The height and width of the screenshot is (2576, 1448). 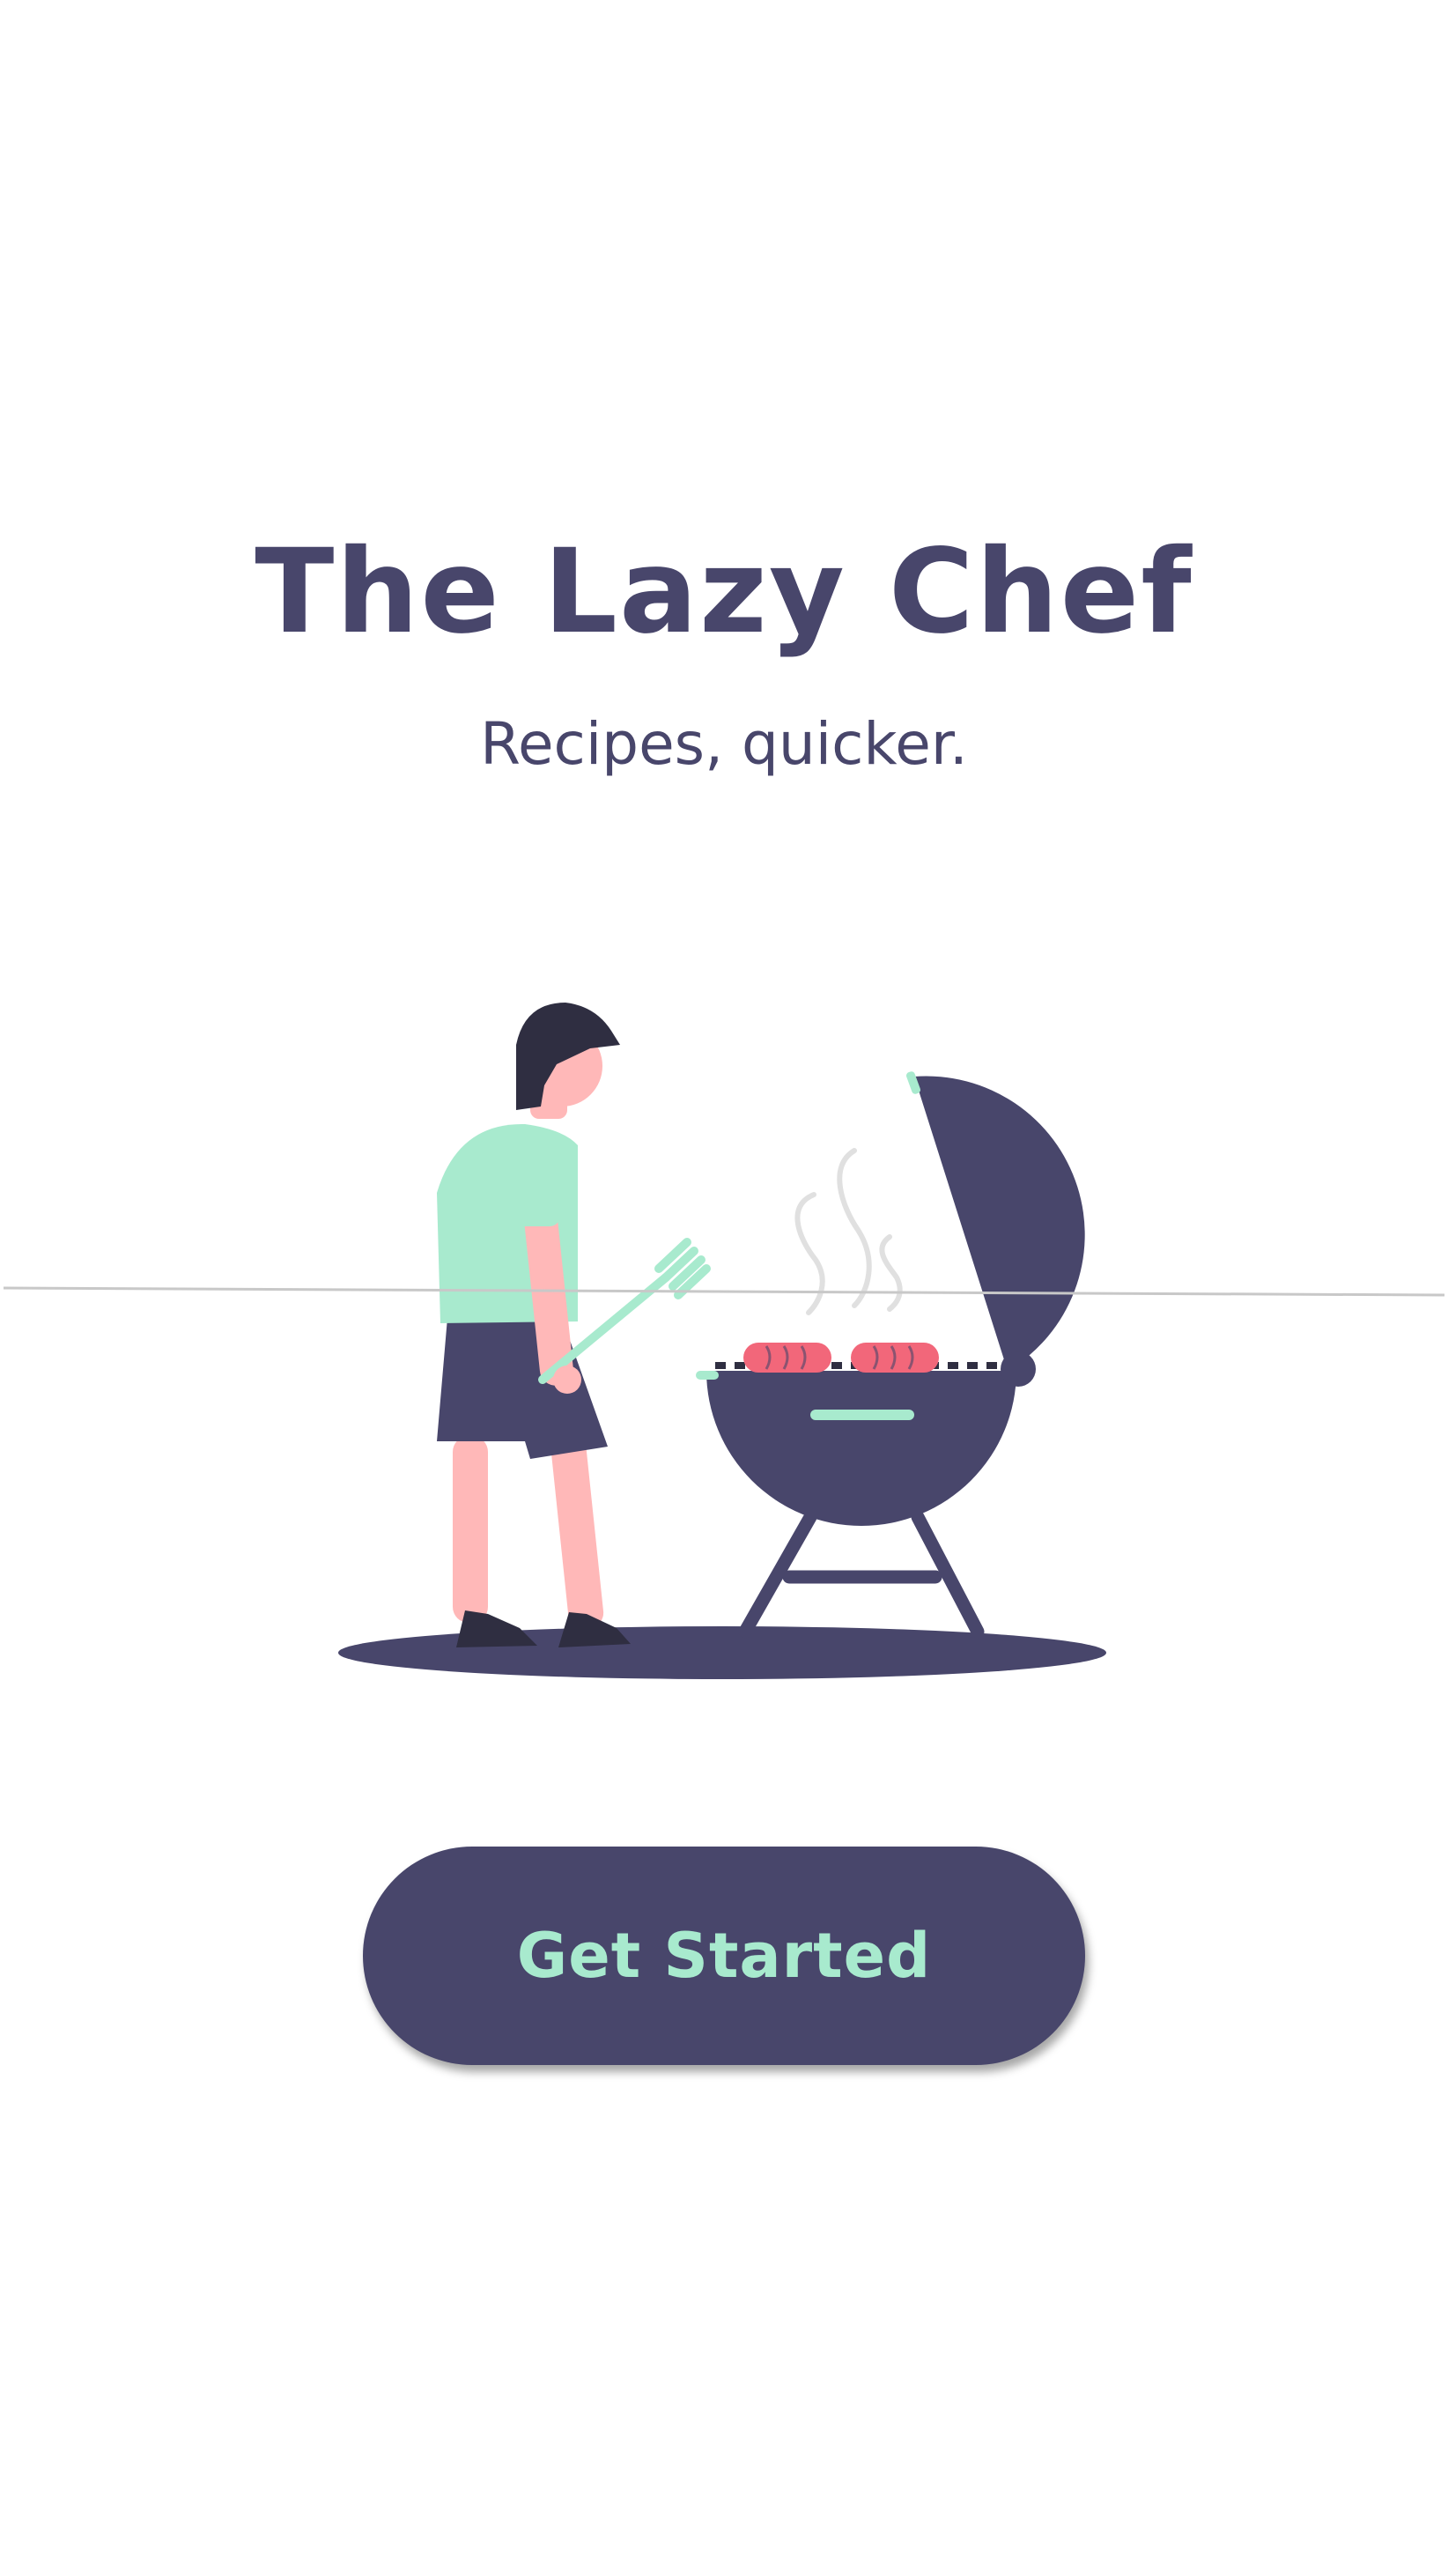 What do you see at coordinates (574, 1325) in the screenshot?
I see `person` at bounding box center [574, 1325].